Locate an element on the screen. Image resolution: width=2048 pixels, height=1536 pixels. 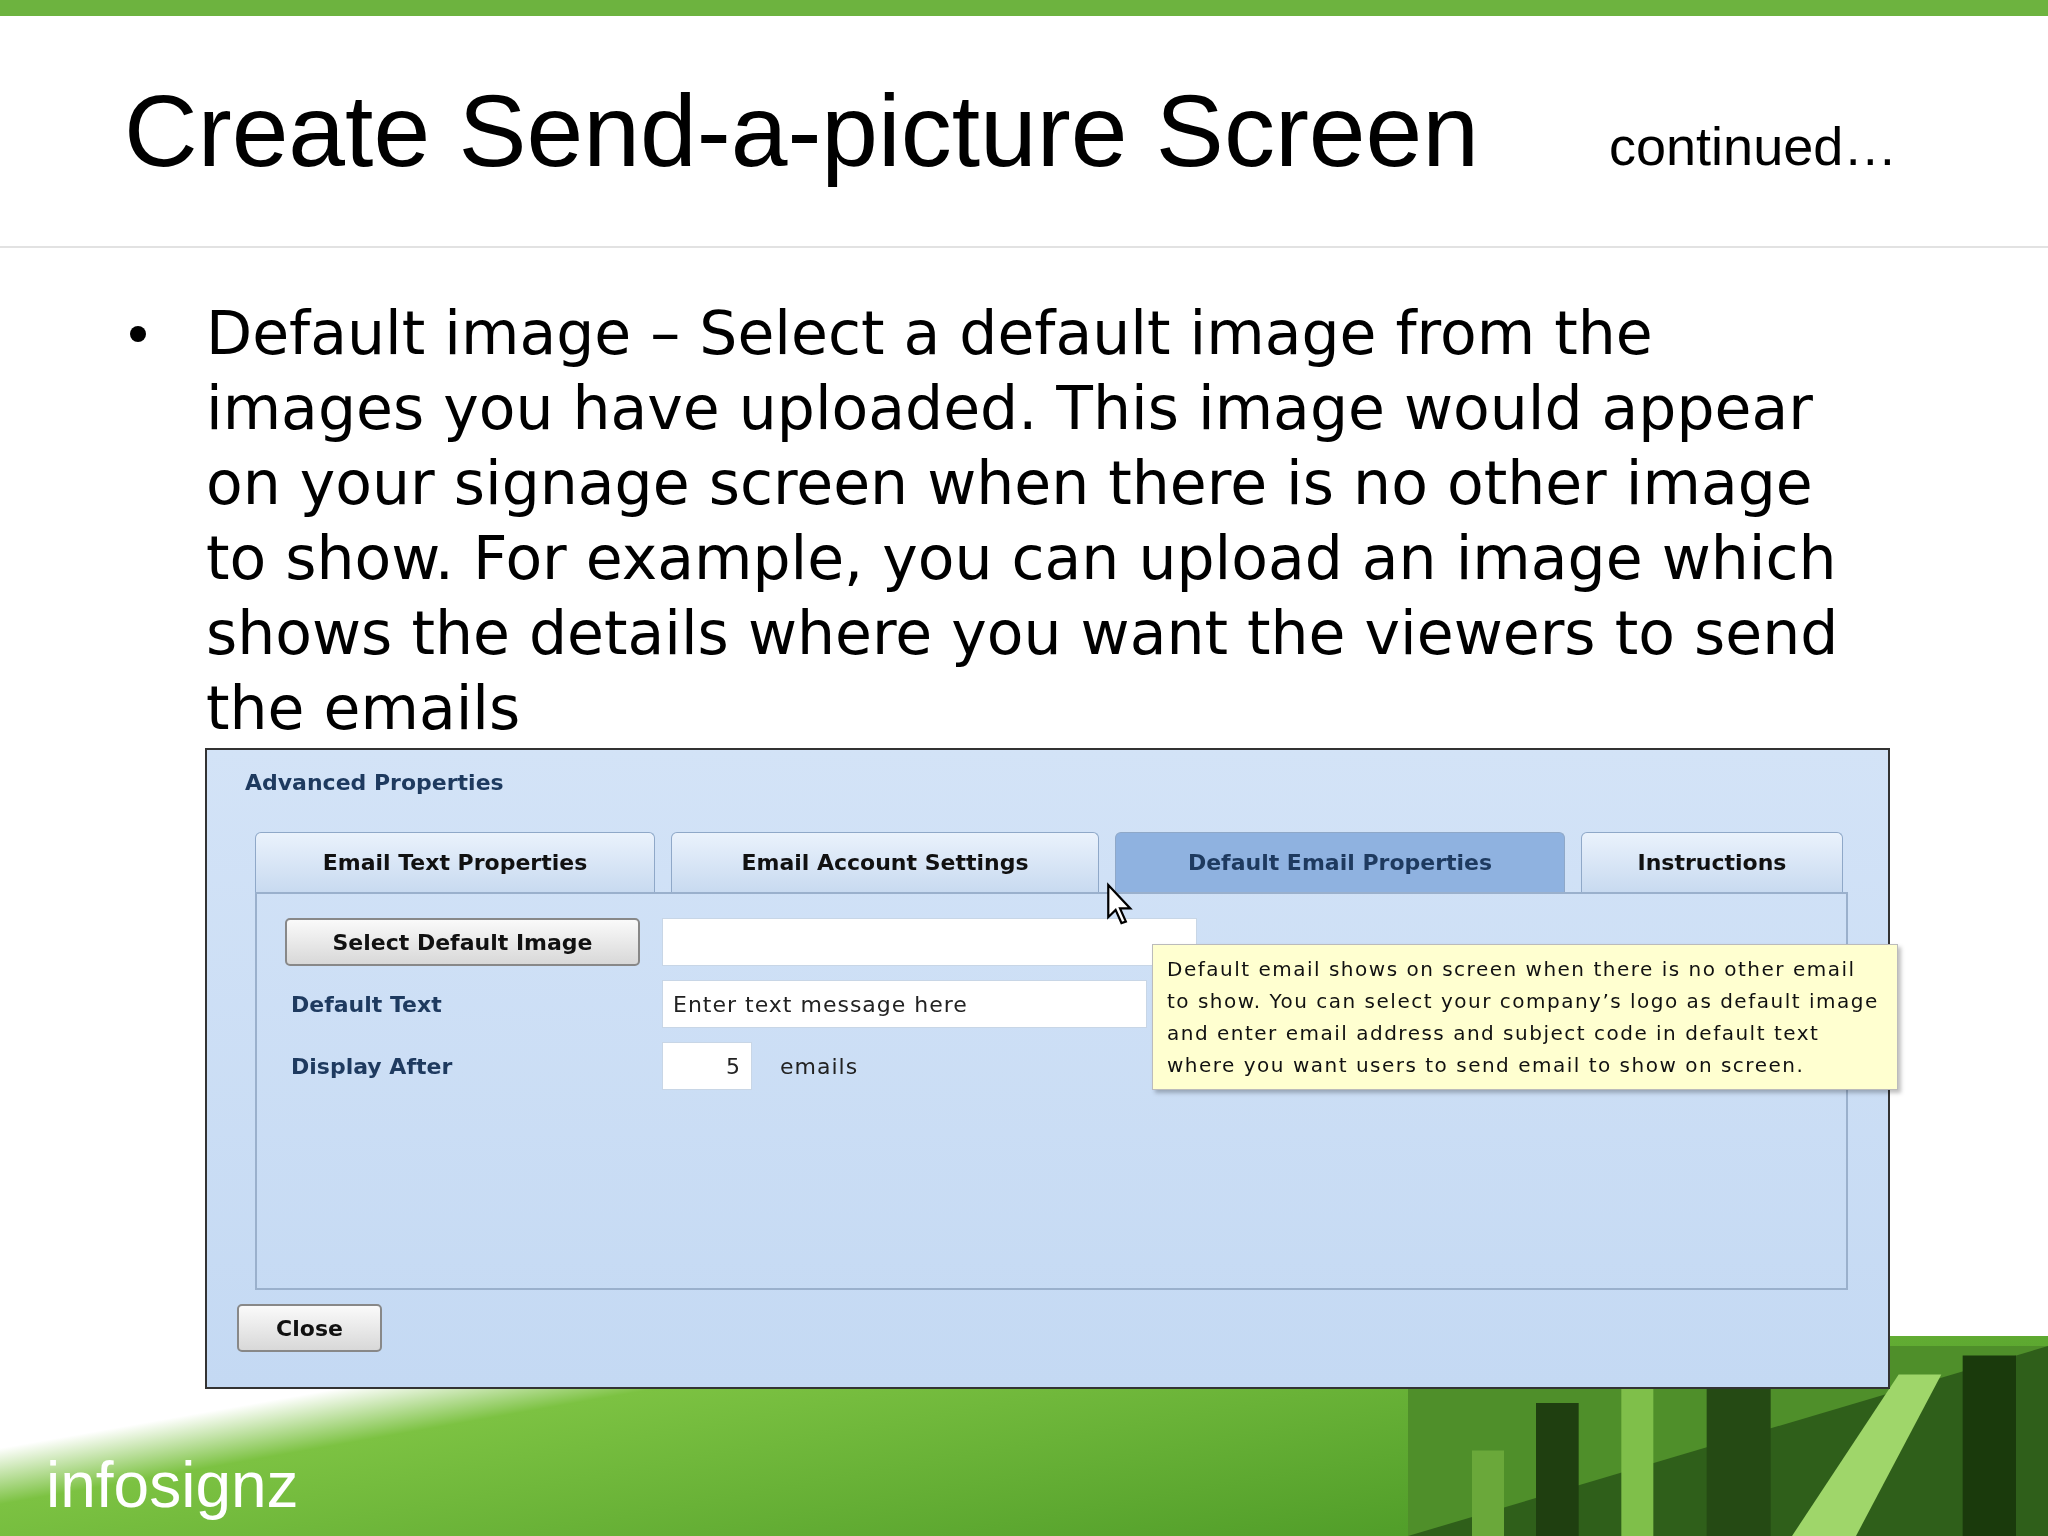
tab: Email Text Properties is located at coordinates (455, 862).